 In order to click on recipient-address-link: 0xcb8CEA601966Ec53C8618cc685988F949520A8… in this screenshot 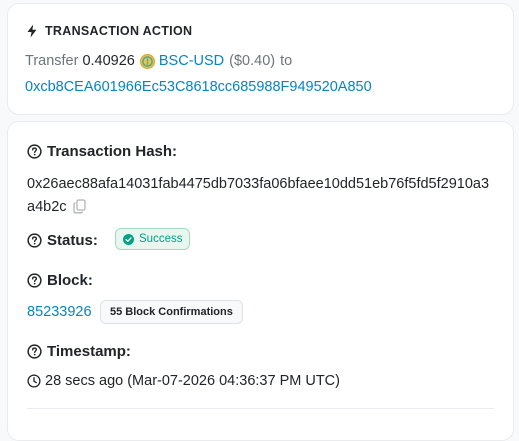, I will do `click(198, 87)`.